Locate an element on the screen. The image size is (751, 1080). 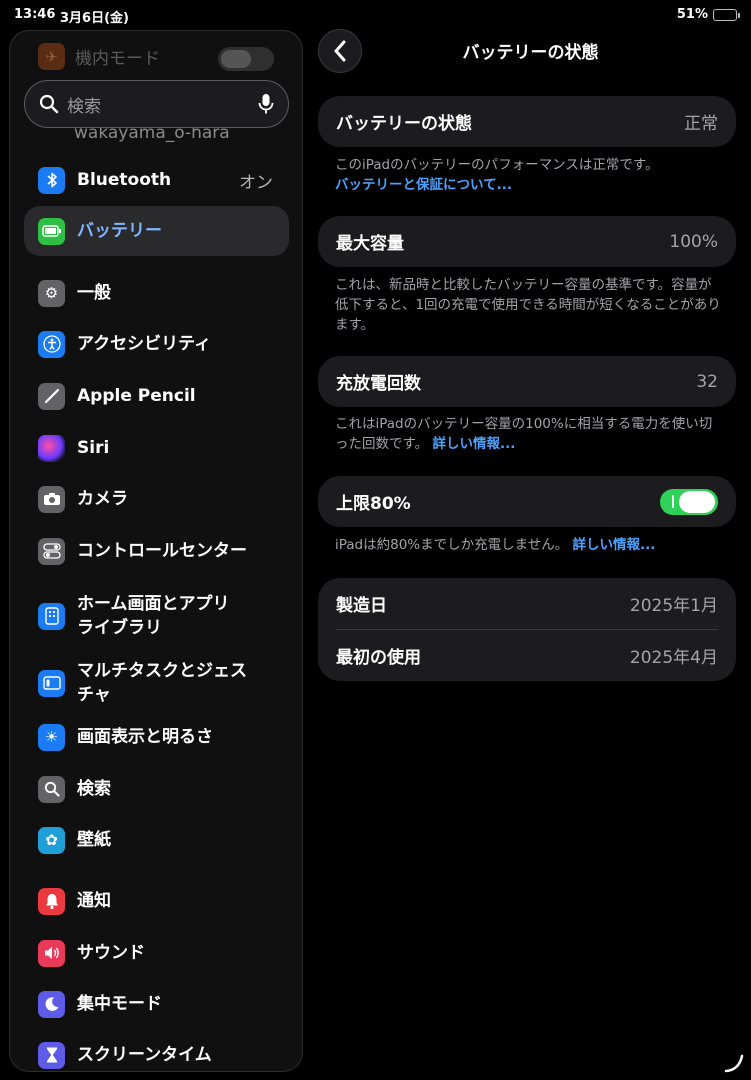
battery-health-label: バッテリーの状態 is located at coordinates (404, 124).